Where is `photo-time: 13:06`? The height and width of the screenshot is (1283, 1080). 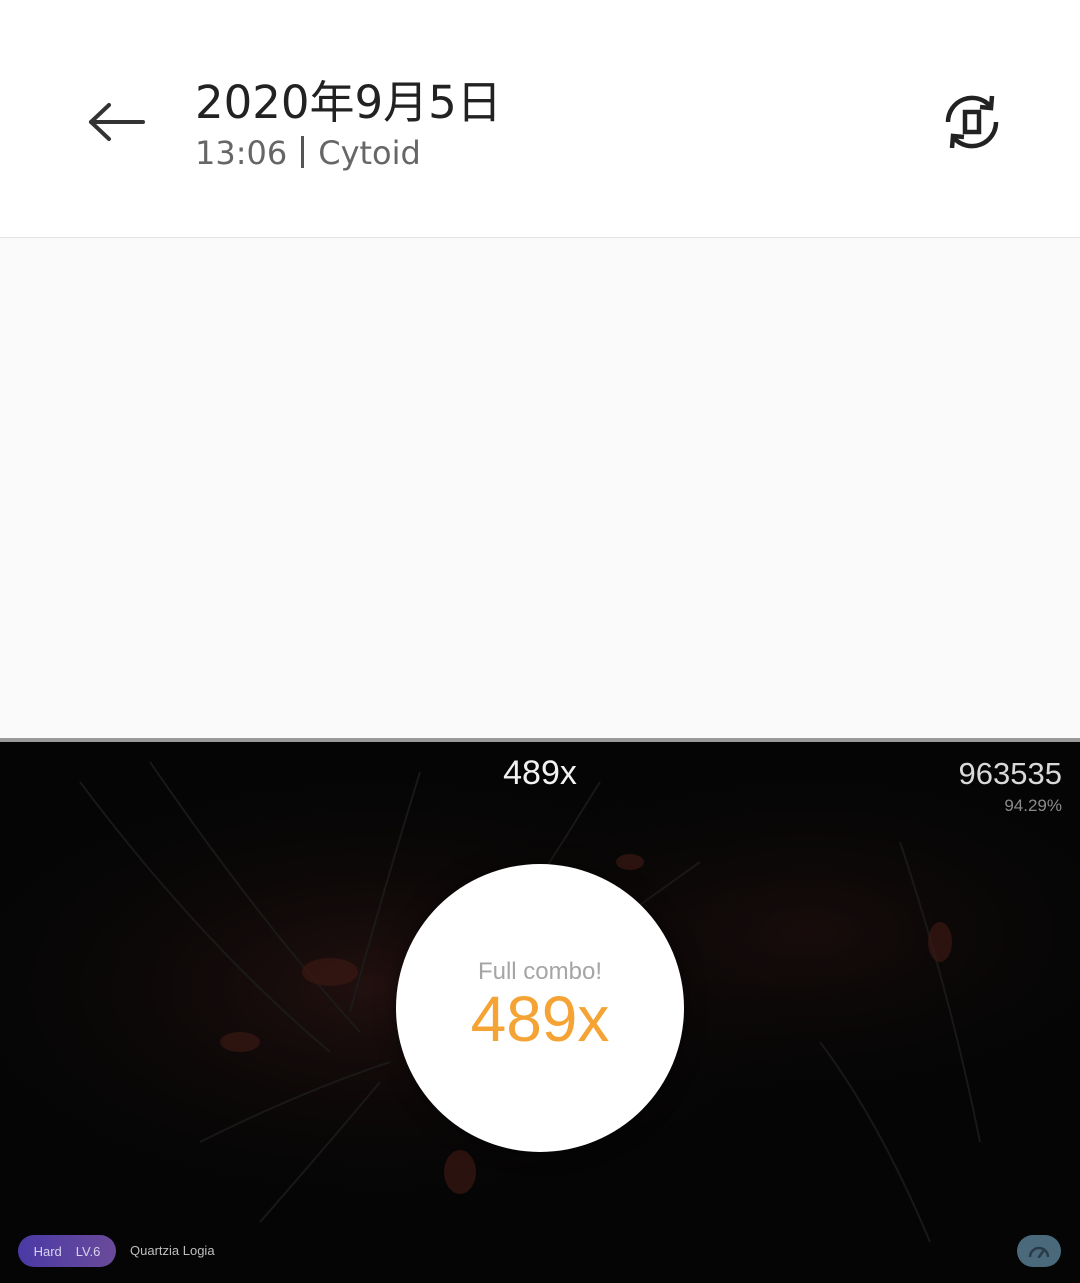
photo-time: 13:06 is located at coordinates (241, 153).